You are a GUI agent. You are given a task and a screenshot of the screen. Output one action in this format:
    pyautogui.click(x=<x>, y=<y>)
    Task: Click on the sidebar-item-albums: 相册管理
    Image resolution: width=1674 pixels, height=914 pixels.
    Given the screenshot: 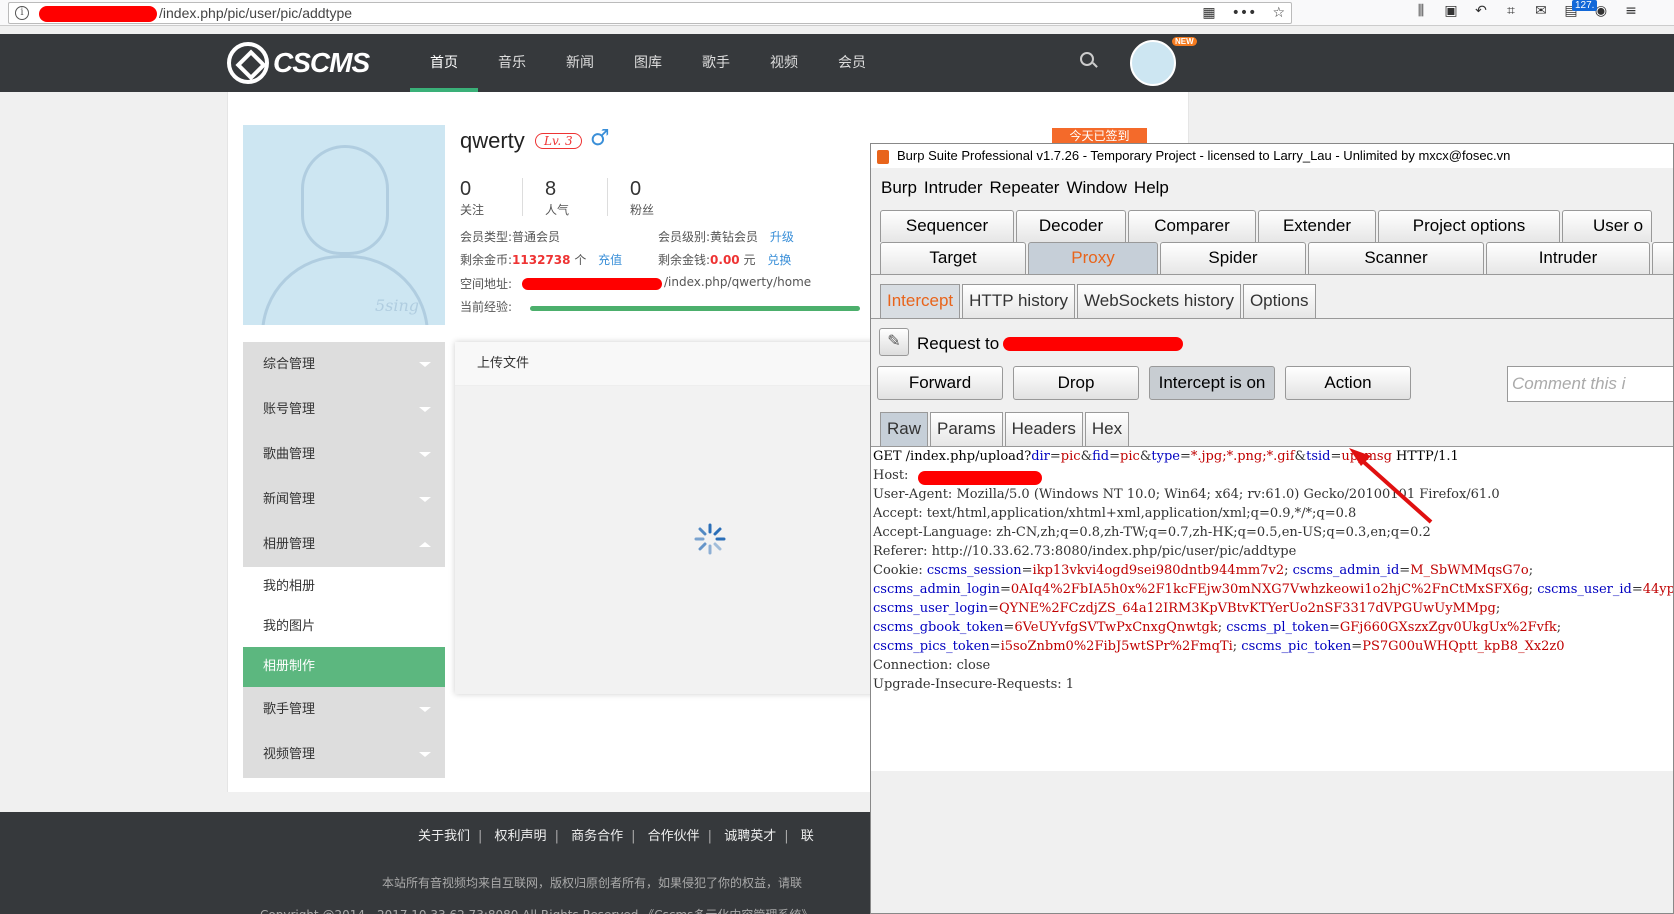 What is the action you would take?
    pyautogui.click(x=344, y=544)
    